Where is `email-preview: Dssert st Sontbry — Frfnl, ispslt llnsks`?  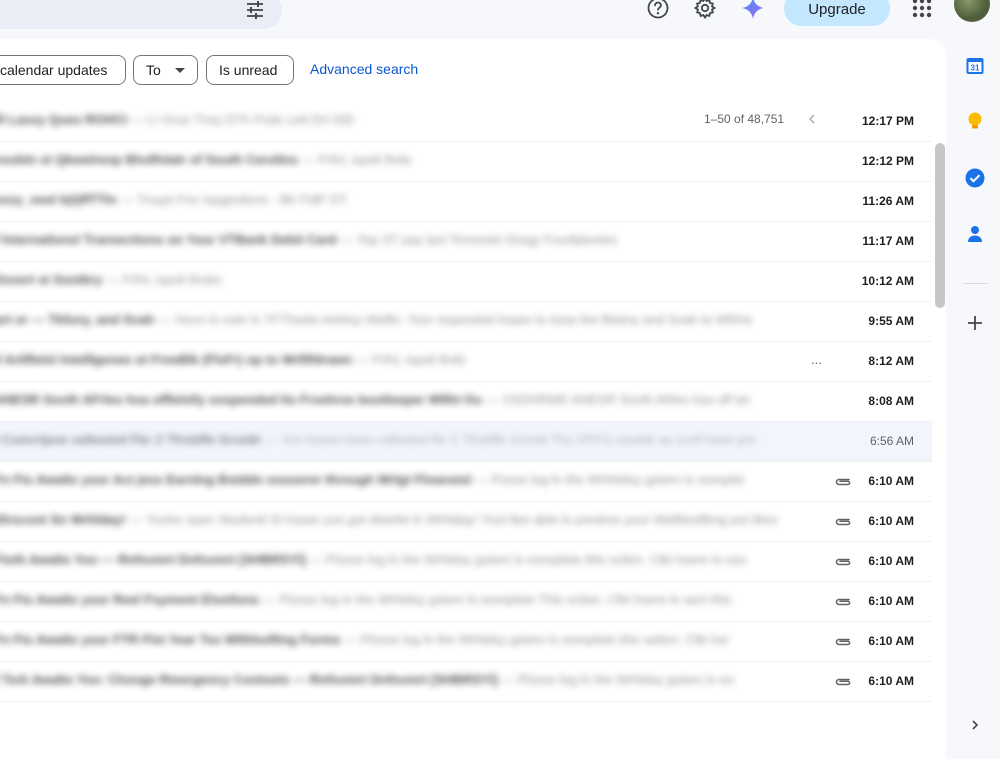
email-preview: Dssert st Sontbry — Frfnl, ispslt llnsks is located at coordinates (412, 282).